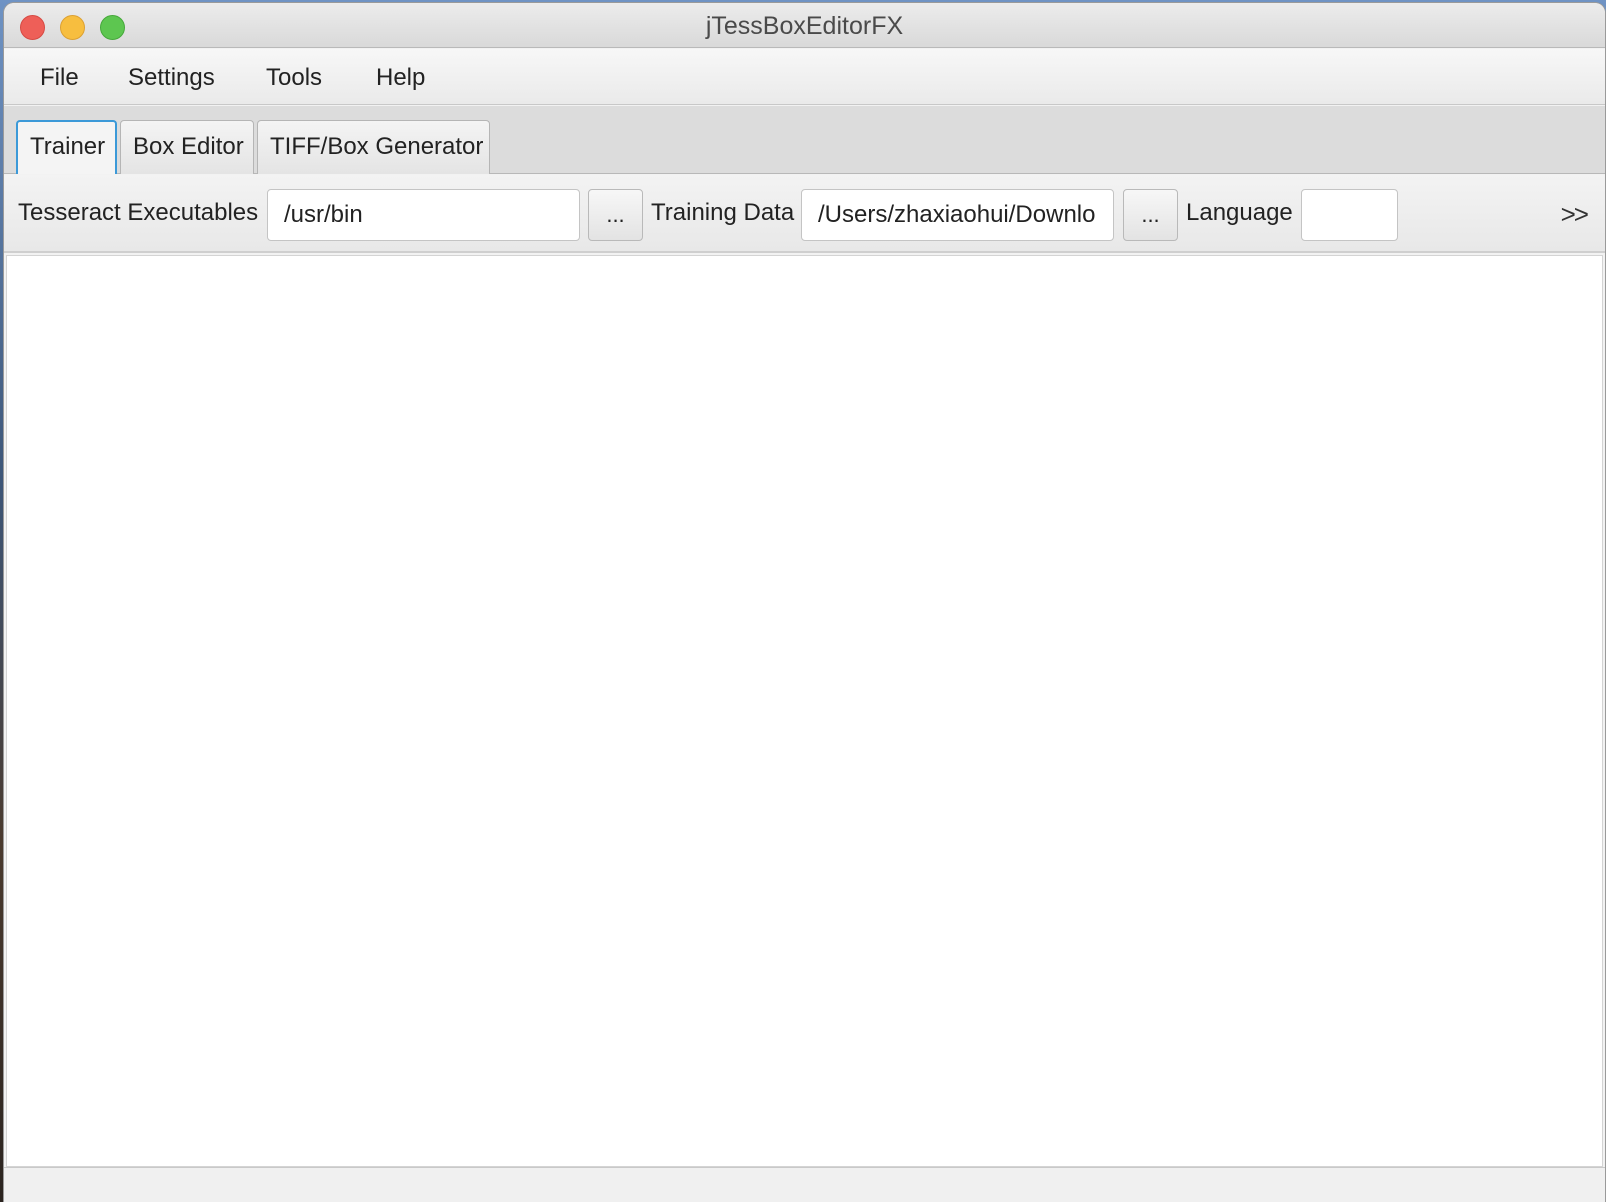  I want to click on tab-box-editor: Box Editor, so click(187, 147).